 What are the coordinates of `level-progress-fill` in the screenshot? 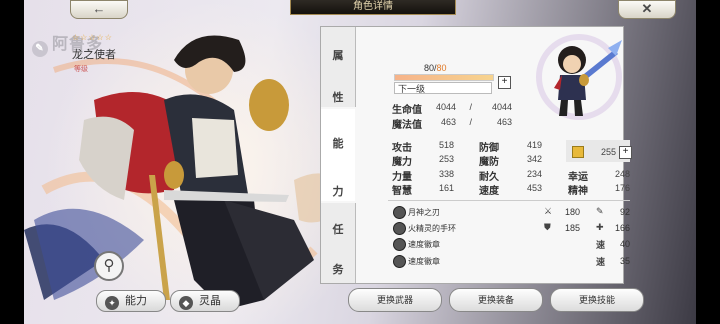 It's located at (444, 77).